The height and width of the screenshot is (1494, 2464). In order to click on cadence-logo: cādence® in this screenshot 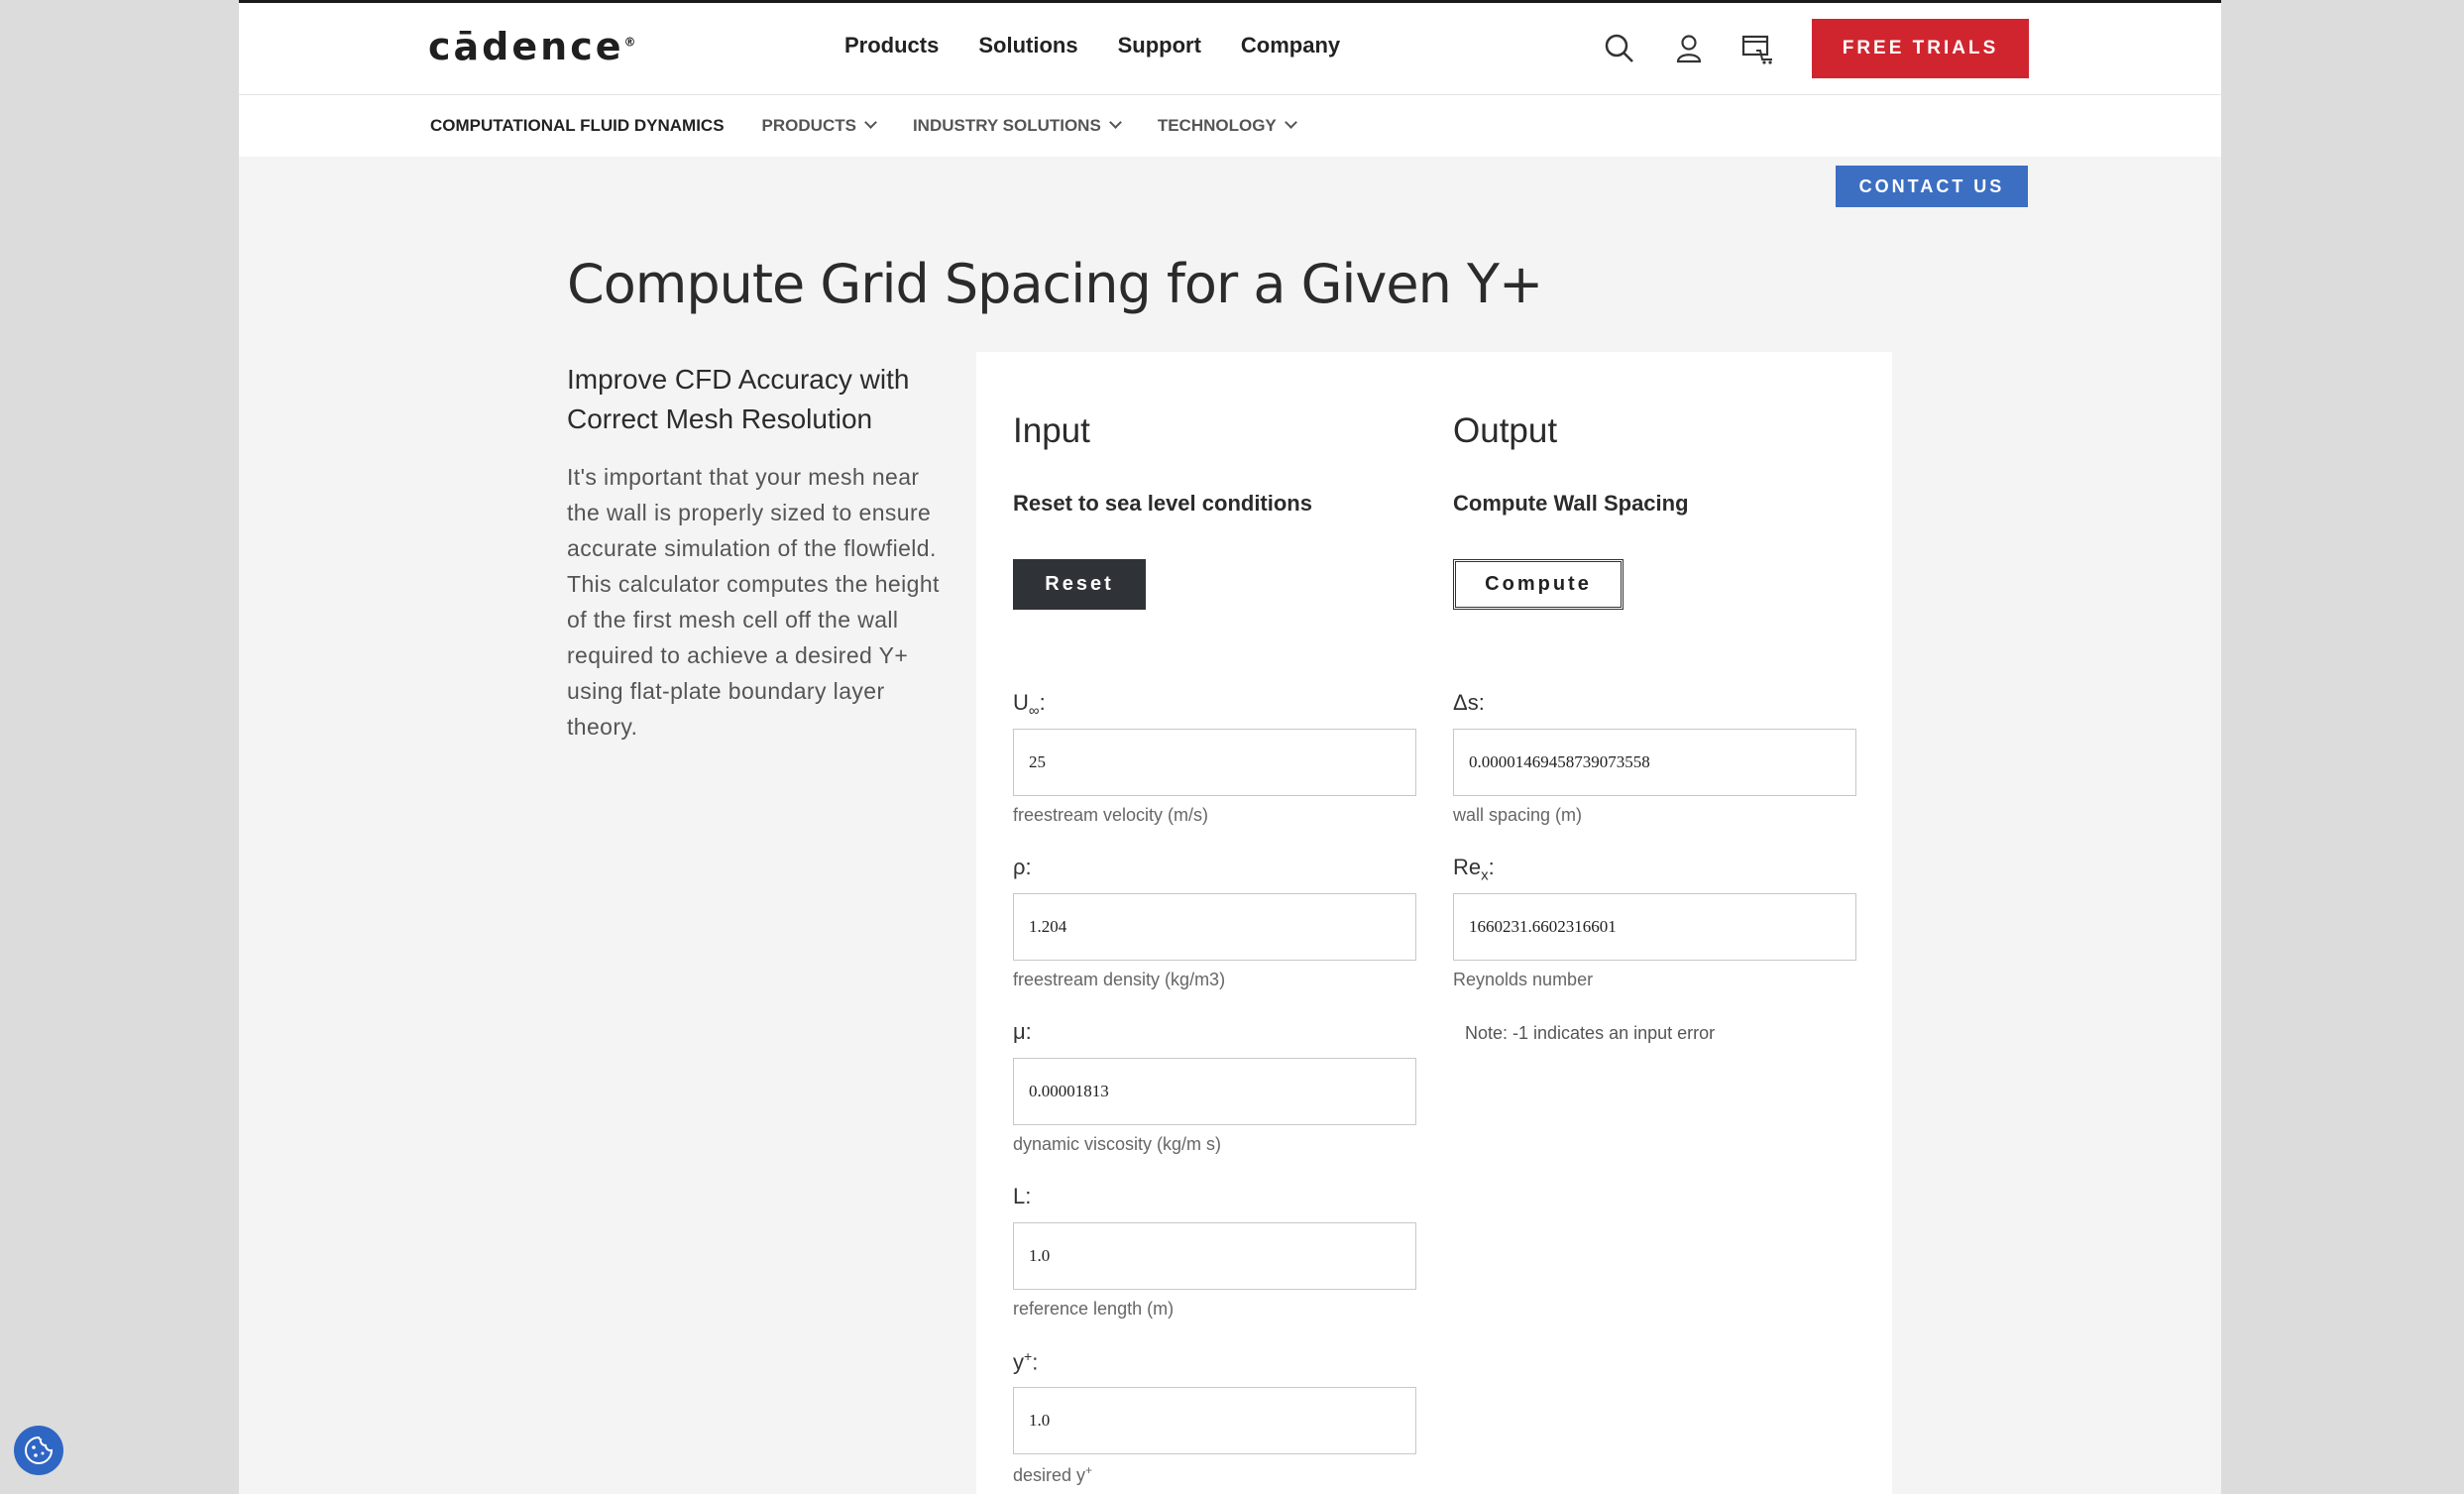, I will do `click(532, 47)`.